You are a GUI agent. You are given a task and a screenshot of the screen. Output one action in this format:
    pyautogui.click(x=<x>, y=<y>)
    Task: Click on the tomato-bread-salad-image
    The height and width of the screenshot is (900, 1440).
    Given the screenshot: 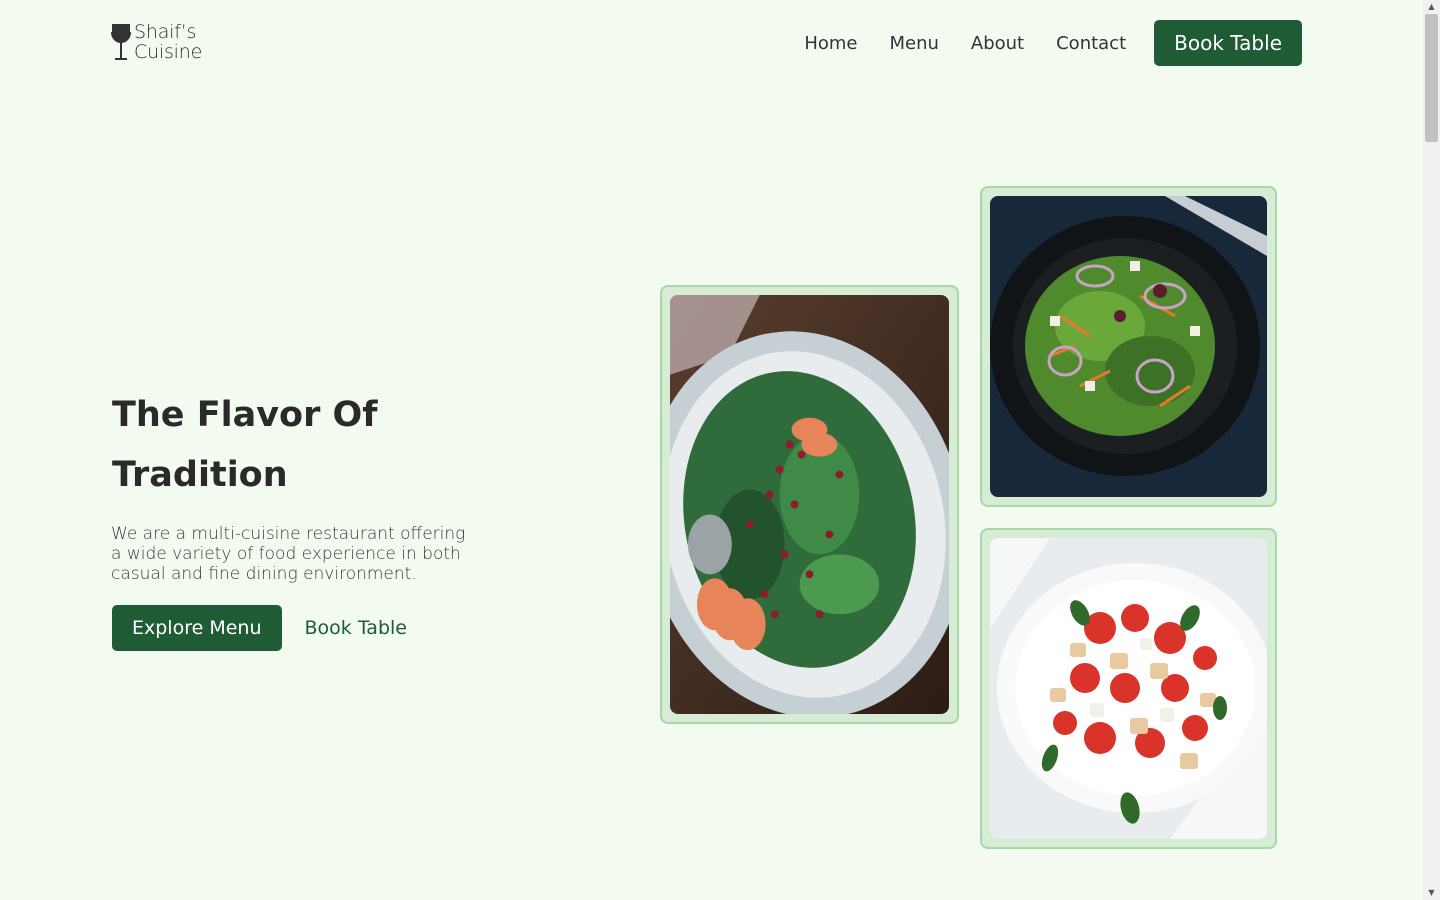 What is the action you would take?
    pyautogui.click(x=1128, y=688)
    